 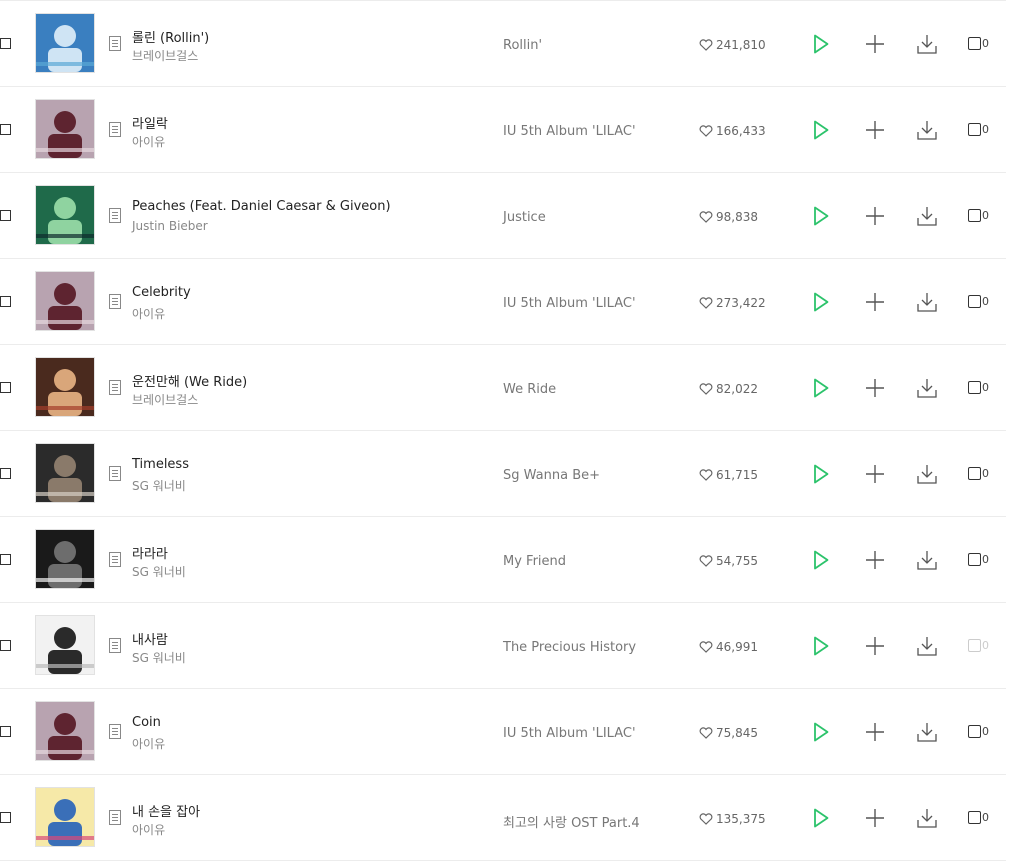 What do you see at coordinates (166, 810) in the screenshot?
I see `song-title: 내 손을 잡아` at bounding box center [166, 810].